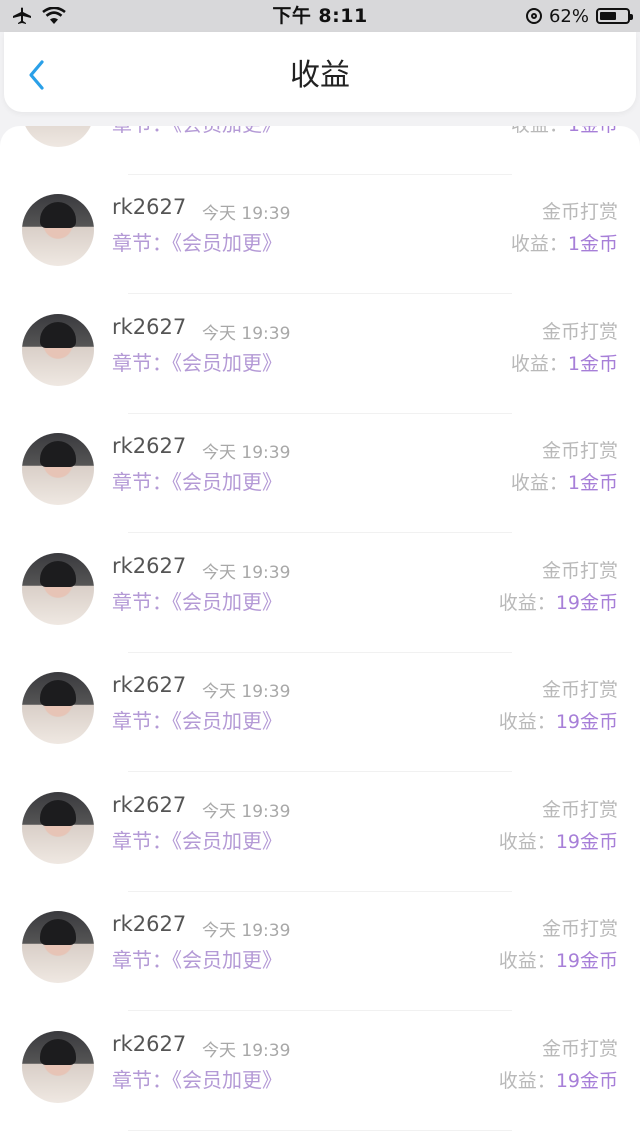 The image size is (640, 1138). Describe the element at coordinates (320, 16) in the screenshot. I see `status-bar: 下午 8:11 62%` at that location.